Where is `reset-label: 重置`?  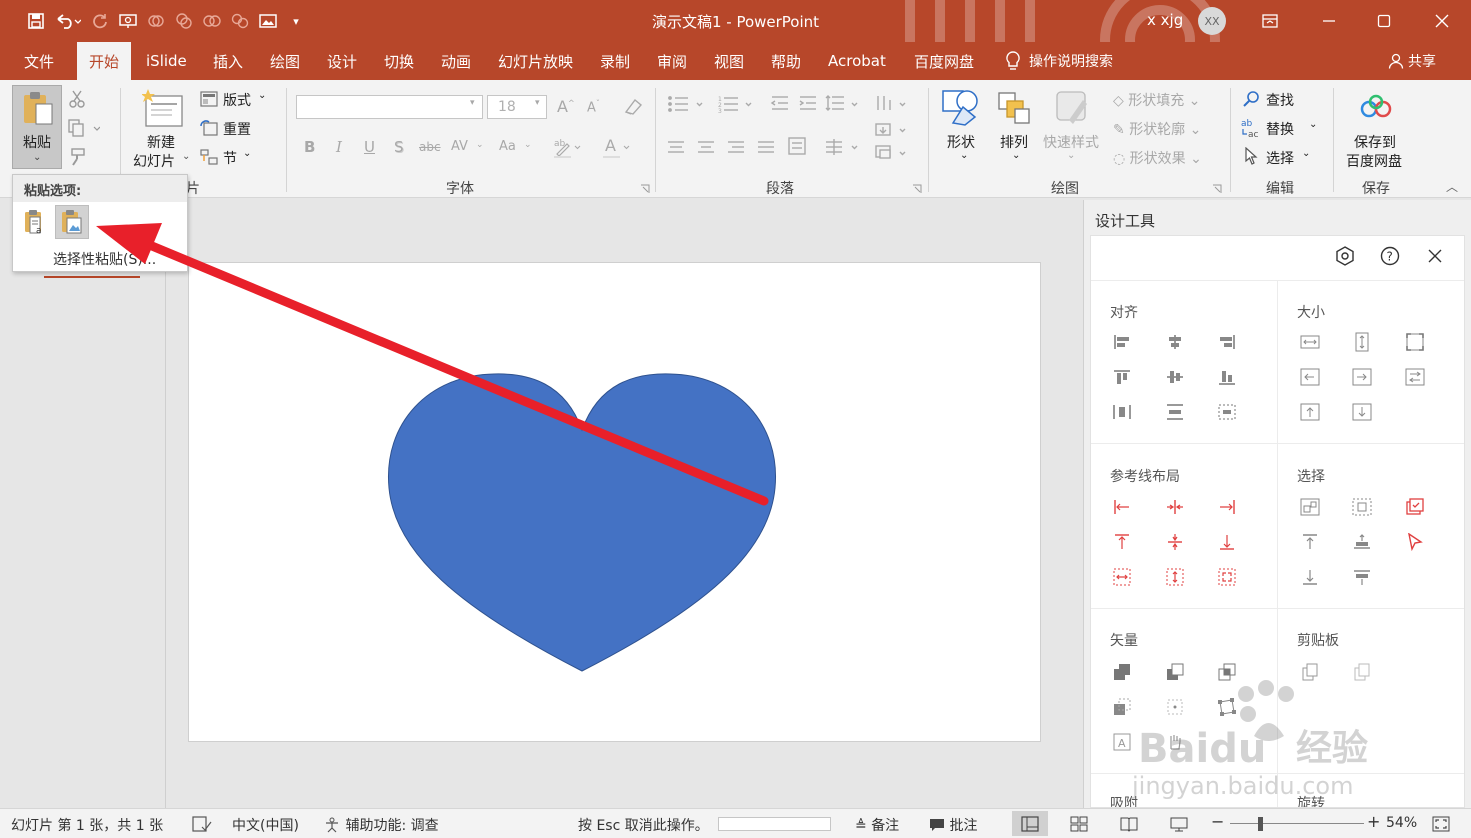
reset-label: 重置 is located at coordinates (237, 129).